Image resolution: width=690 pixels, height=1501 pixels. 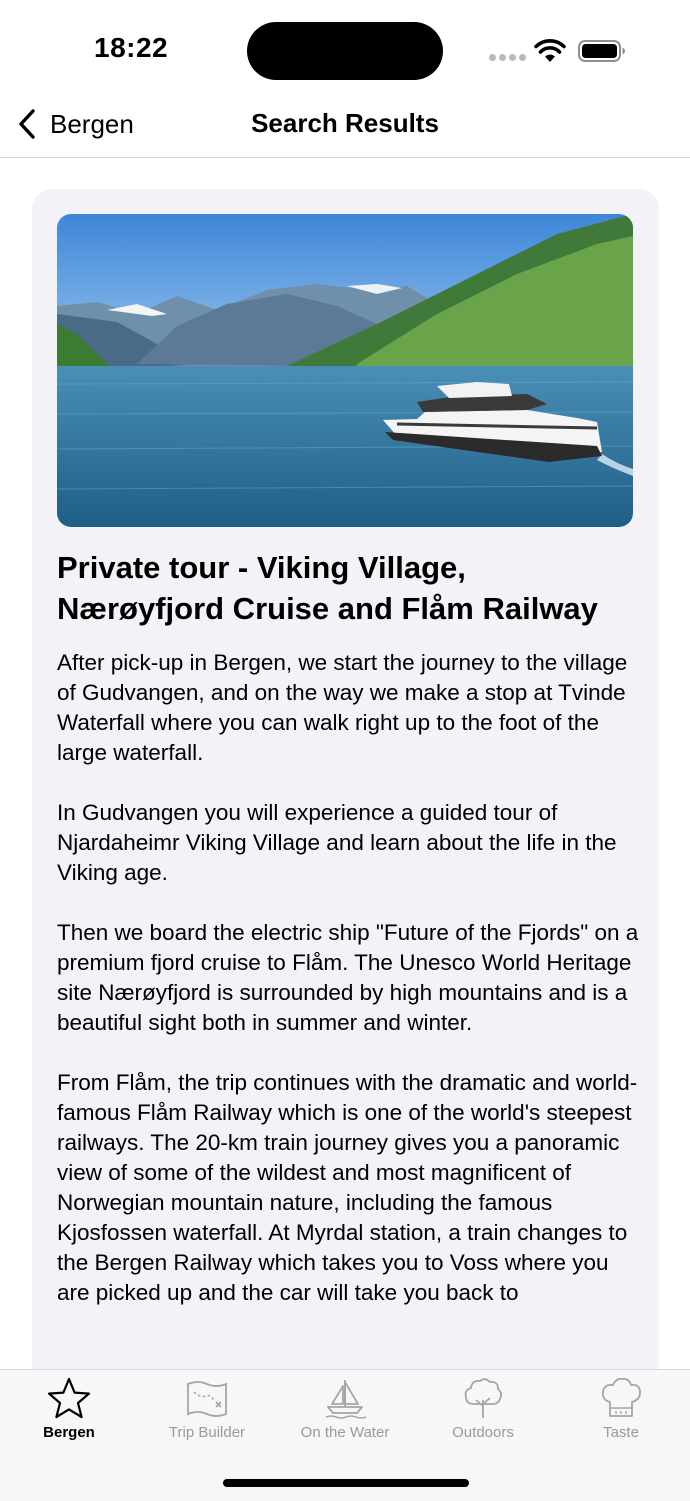 I want to click on dynamic-island, so click(x=345, y=51).